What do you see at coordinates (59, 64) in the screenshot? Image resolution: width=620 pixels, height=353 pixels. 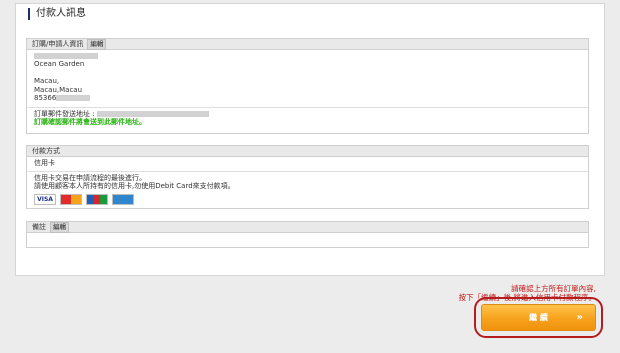 I see `address-line-1: Ocean Garden` at bounding box center [59, 64].